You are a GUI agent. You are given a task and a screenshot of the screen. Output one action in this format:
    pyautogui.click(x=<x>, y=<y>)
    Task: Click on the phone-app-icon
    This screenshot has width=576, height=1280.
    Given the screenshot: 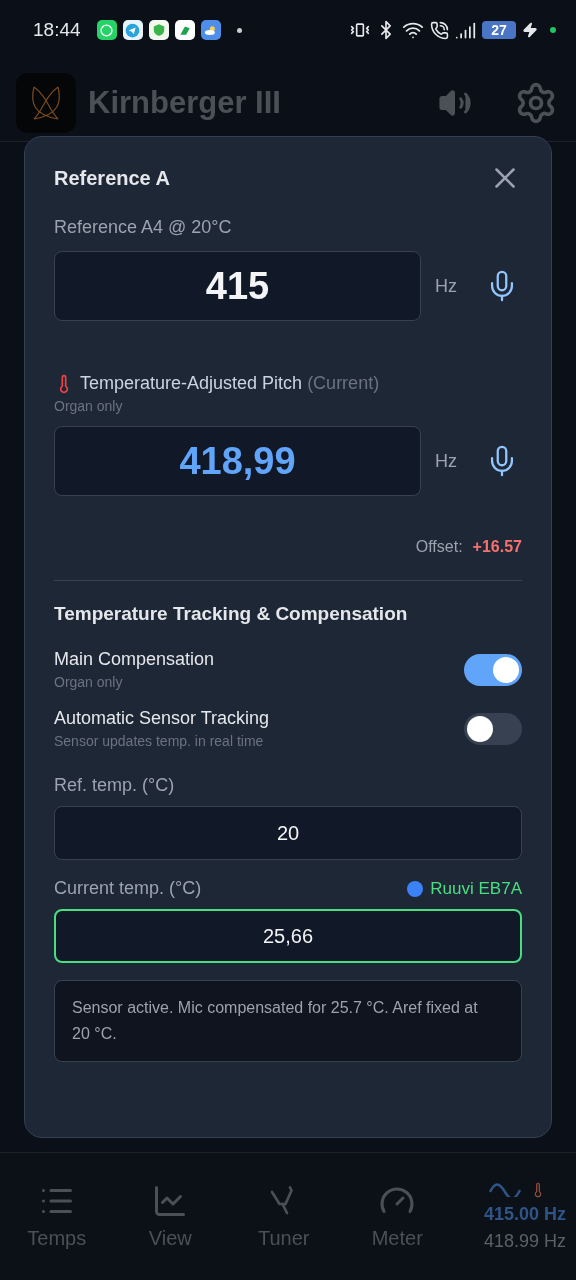 What is the action you would take?
    pyautogui.click(x=106, y=30)
    